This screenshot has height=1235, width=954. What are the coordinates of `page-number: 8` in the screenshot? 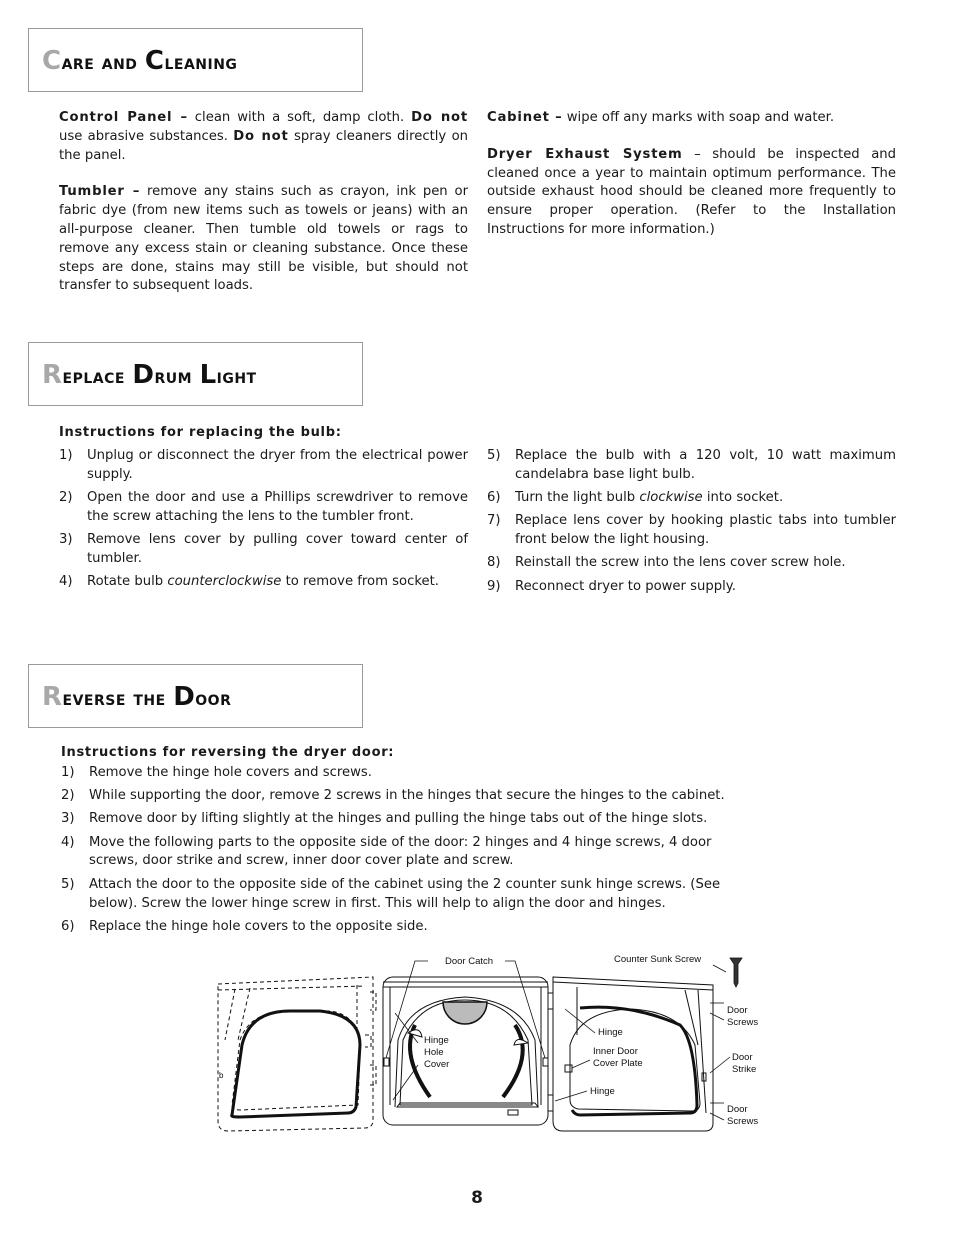 It's located at (477, 1198).